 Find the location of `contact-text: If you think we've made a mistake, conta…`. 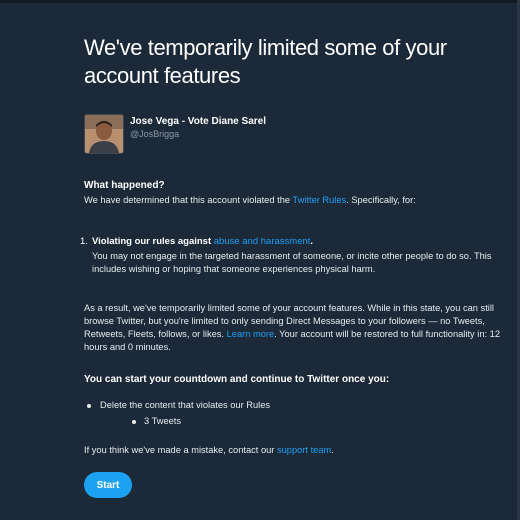

contact-text: If you think we've made a mistake, conta… is located at coordinates (209, 450).